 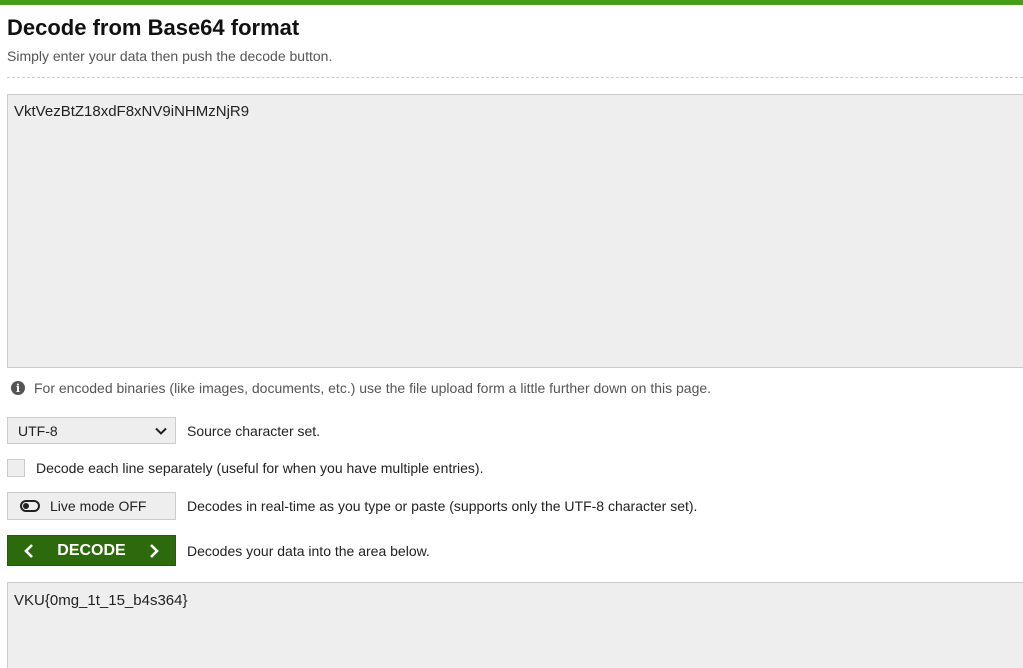 I want to click on decode-lines-checkbox, so click(x=16, y=468).